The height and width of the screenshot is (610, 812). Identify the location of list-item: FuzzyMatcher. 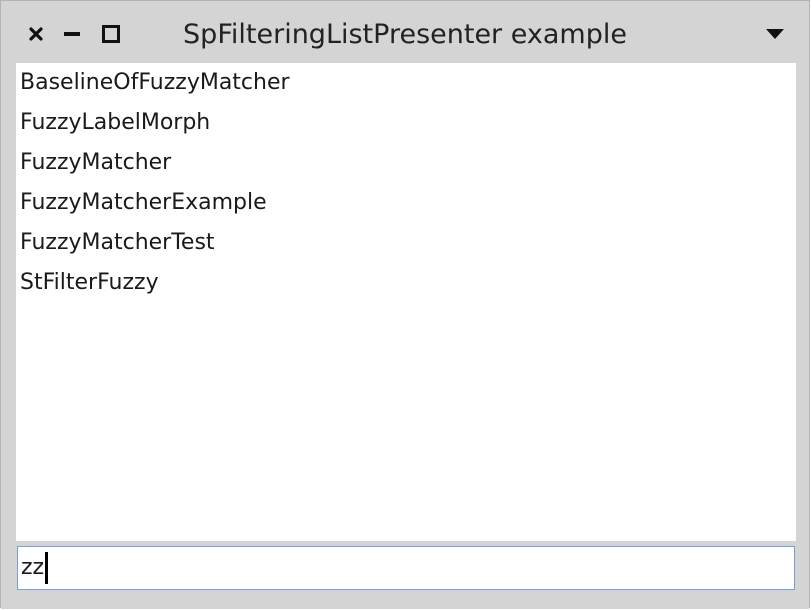
(406, 163).